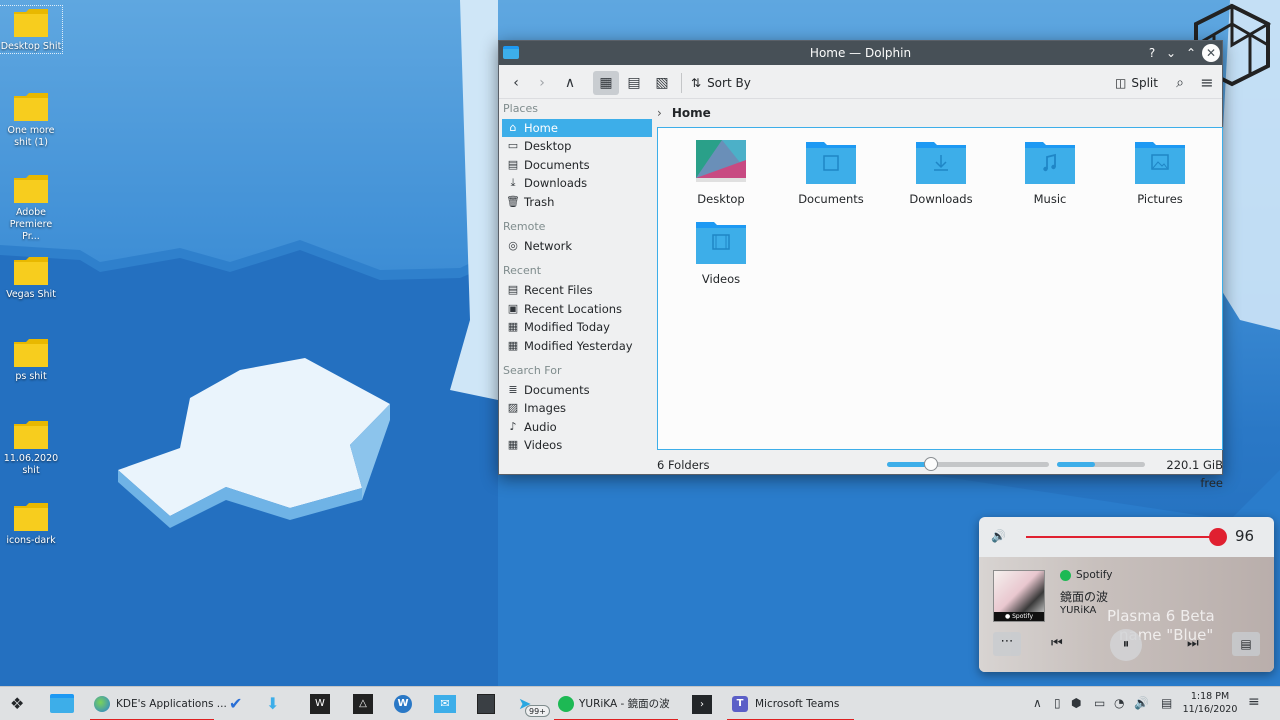 This screenshot has height=720, width=1280. Describe the element at coordinates (577, 128) in the screenshot. I see `places-item: ⌂ Home` at that location.